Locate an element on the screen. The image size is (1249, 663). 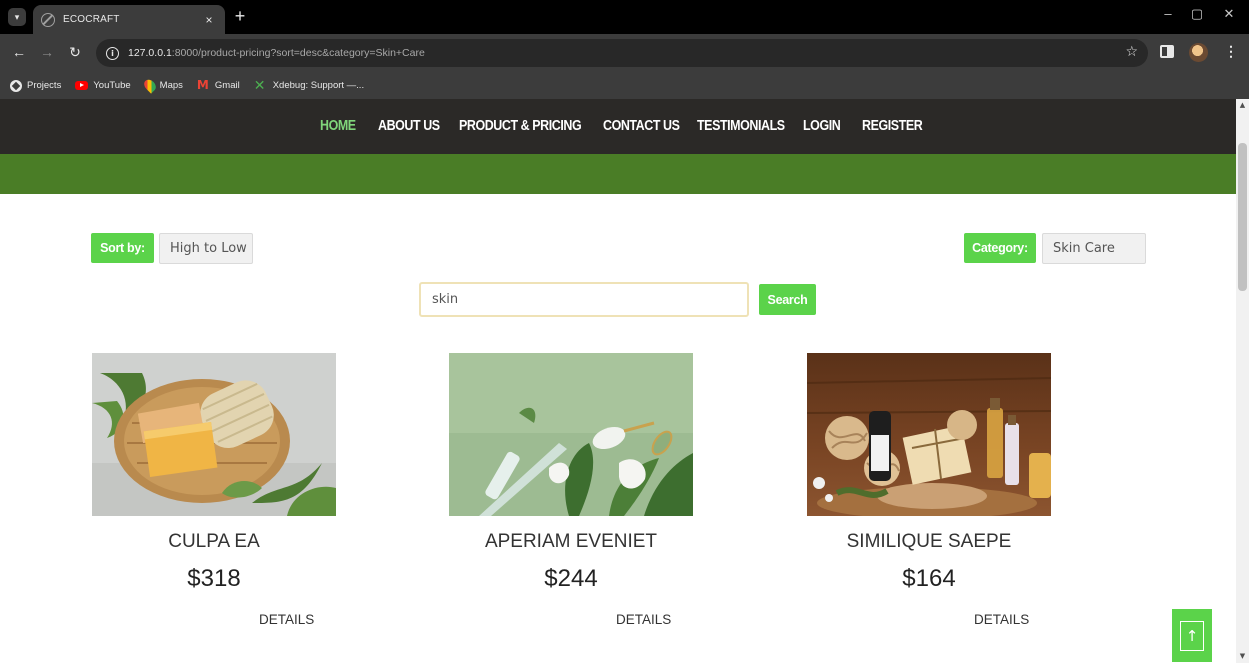
product-image-similique-saepe is located at coordinates (929, 434).